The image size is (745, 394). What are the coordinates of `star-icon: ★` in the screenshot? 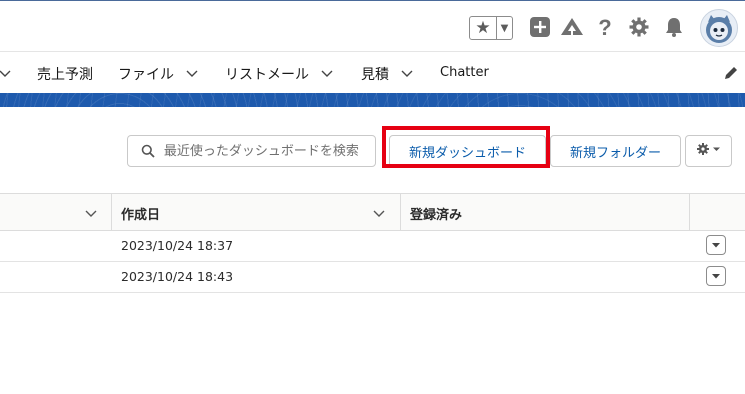 It's located at (483, 28).